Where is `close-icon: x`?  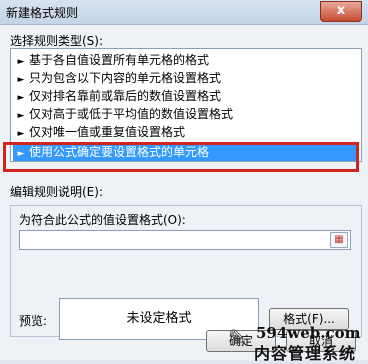
close-icon: x is located at coordinates (341, 10).